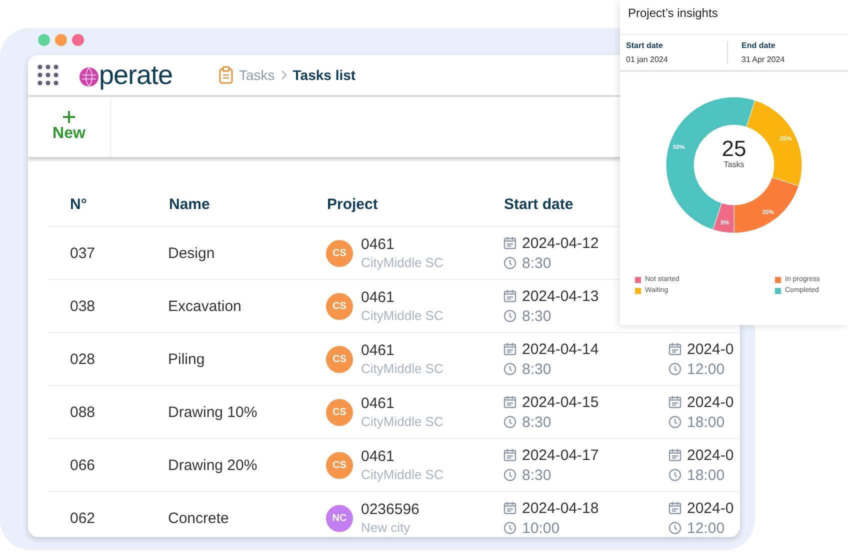  I want to click on start-date: 2024-04-13, so click(560, 296).